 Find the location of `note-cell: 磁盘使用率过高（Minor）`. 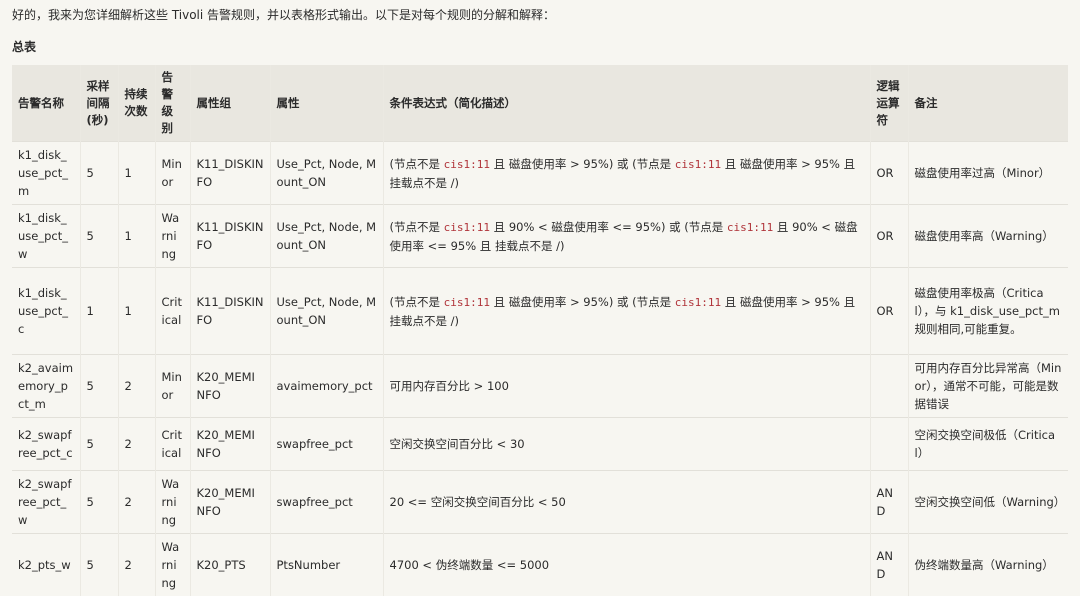

note-cell: 磁盘使用率过高（Minor） is located at coordinates (988, 173).